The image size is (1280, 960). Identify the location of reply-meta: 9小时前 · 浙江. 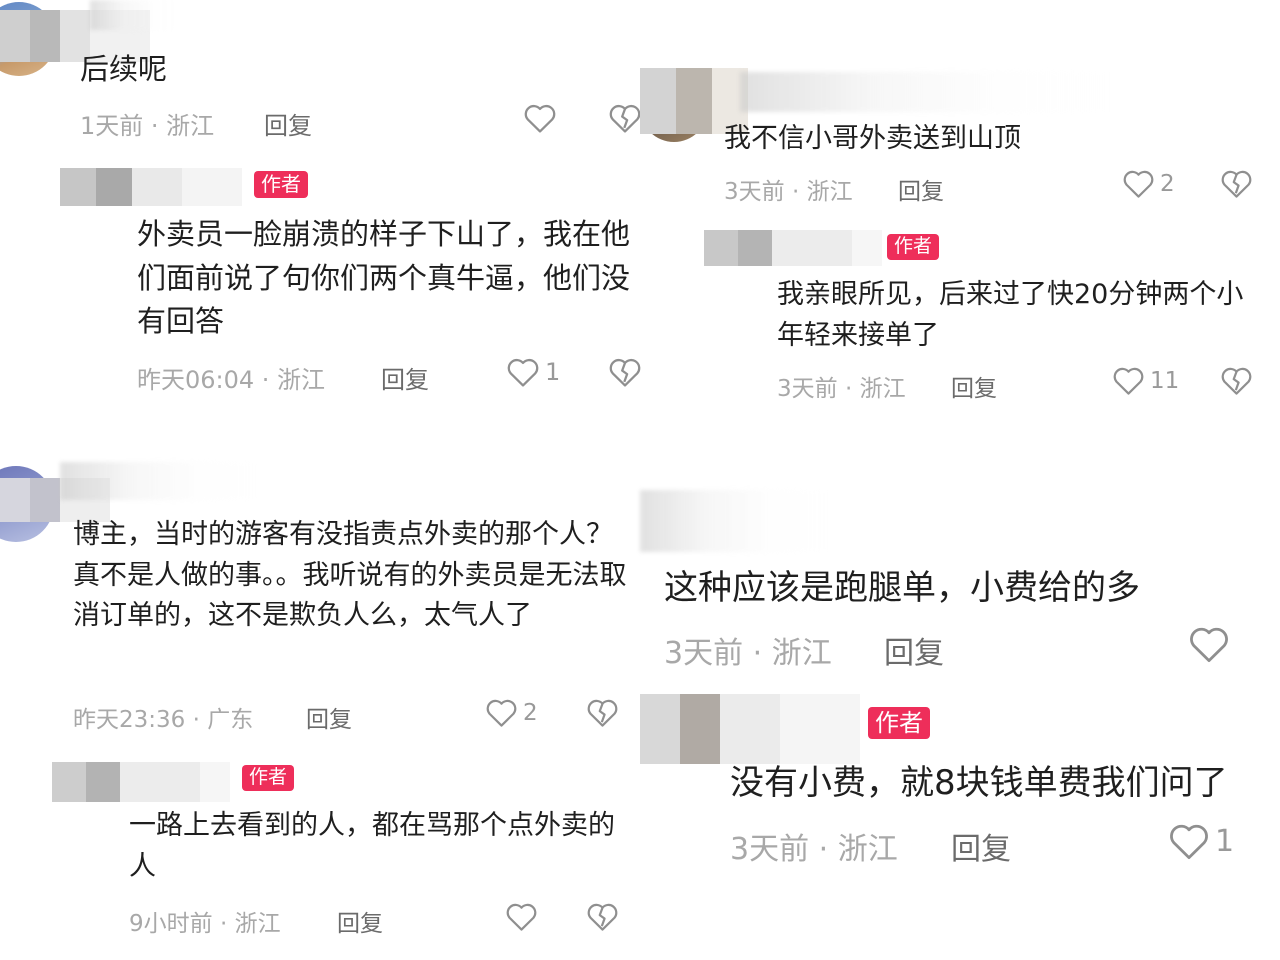
(205, 924).